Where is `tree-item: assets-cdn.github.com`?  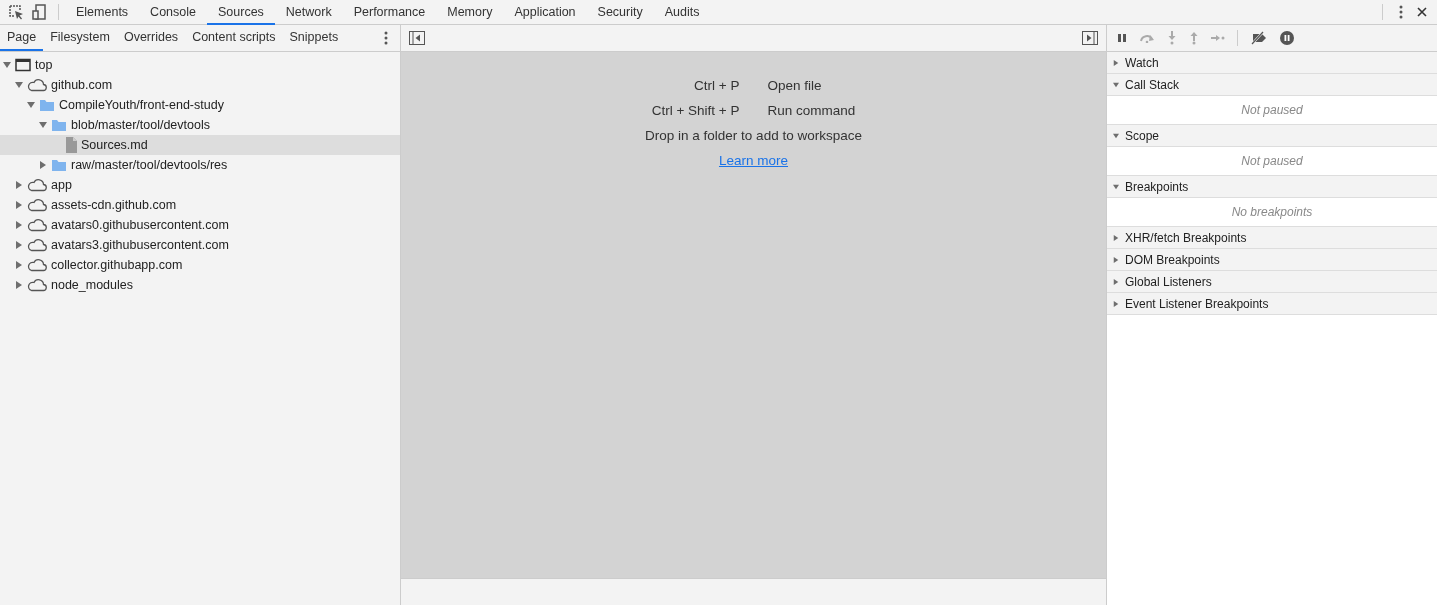
tree-item: assets-cdn.github.com is located at coordinates (200, 205).